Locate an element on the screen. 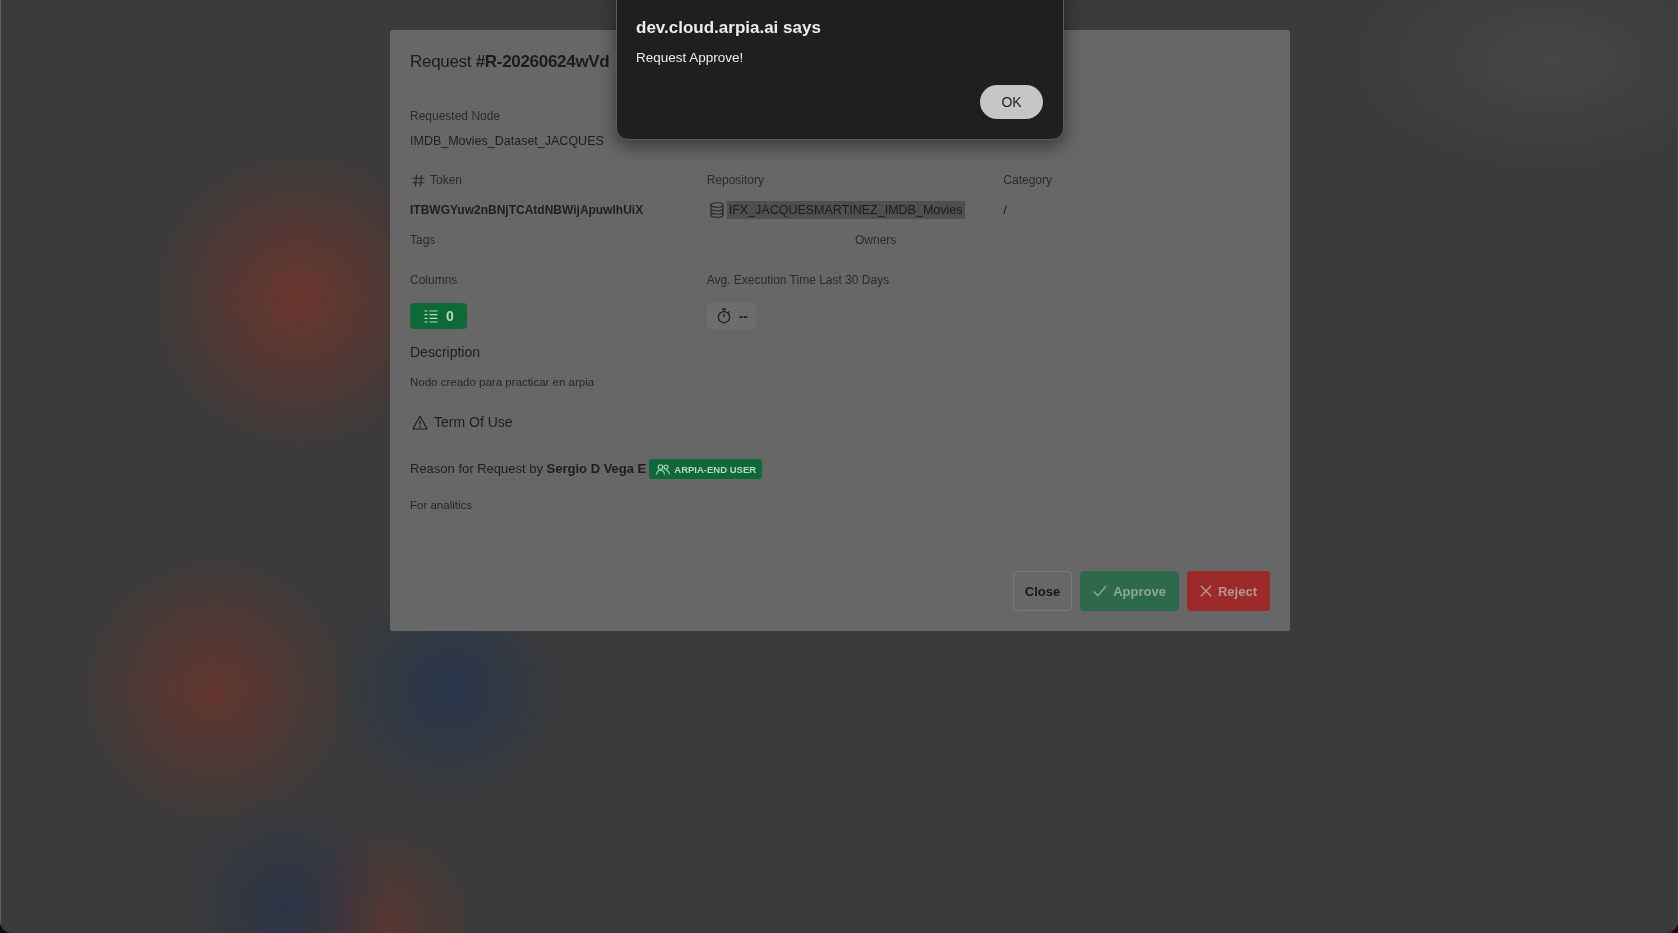 The image size is (1678, 933). field-label: Token is located at coordinates (446, 180).